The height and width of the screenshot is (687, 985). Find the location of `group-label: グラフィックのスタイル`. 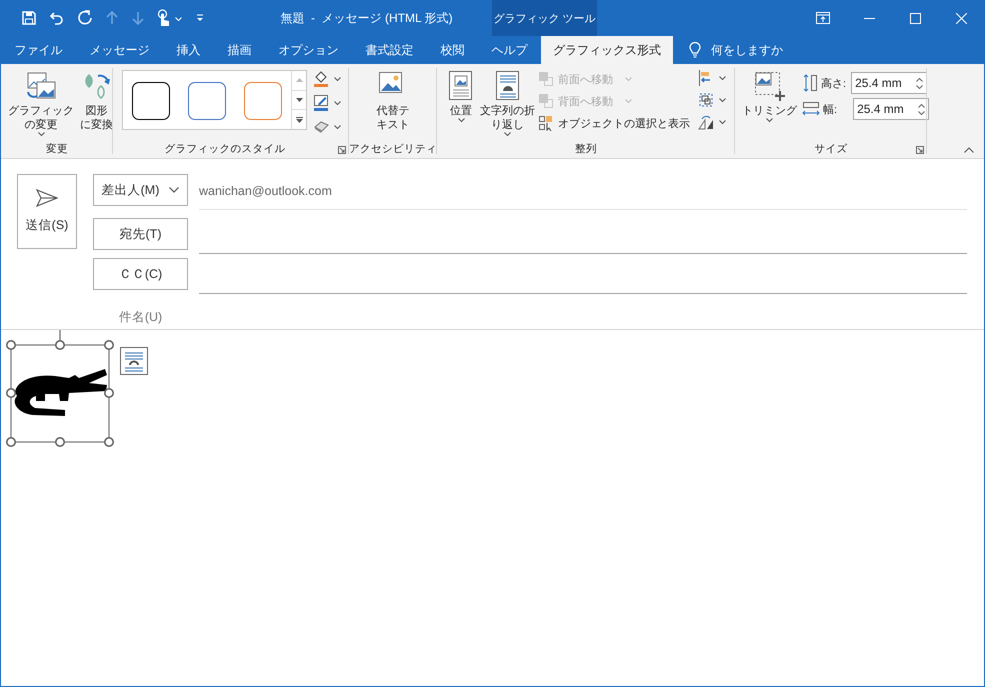

group-label: グラフィックのスタイル is located at coordinates (225, 149).